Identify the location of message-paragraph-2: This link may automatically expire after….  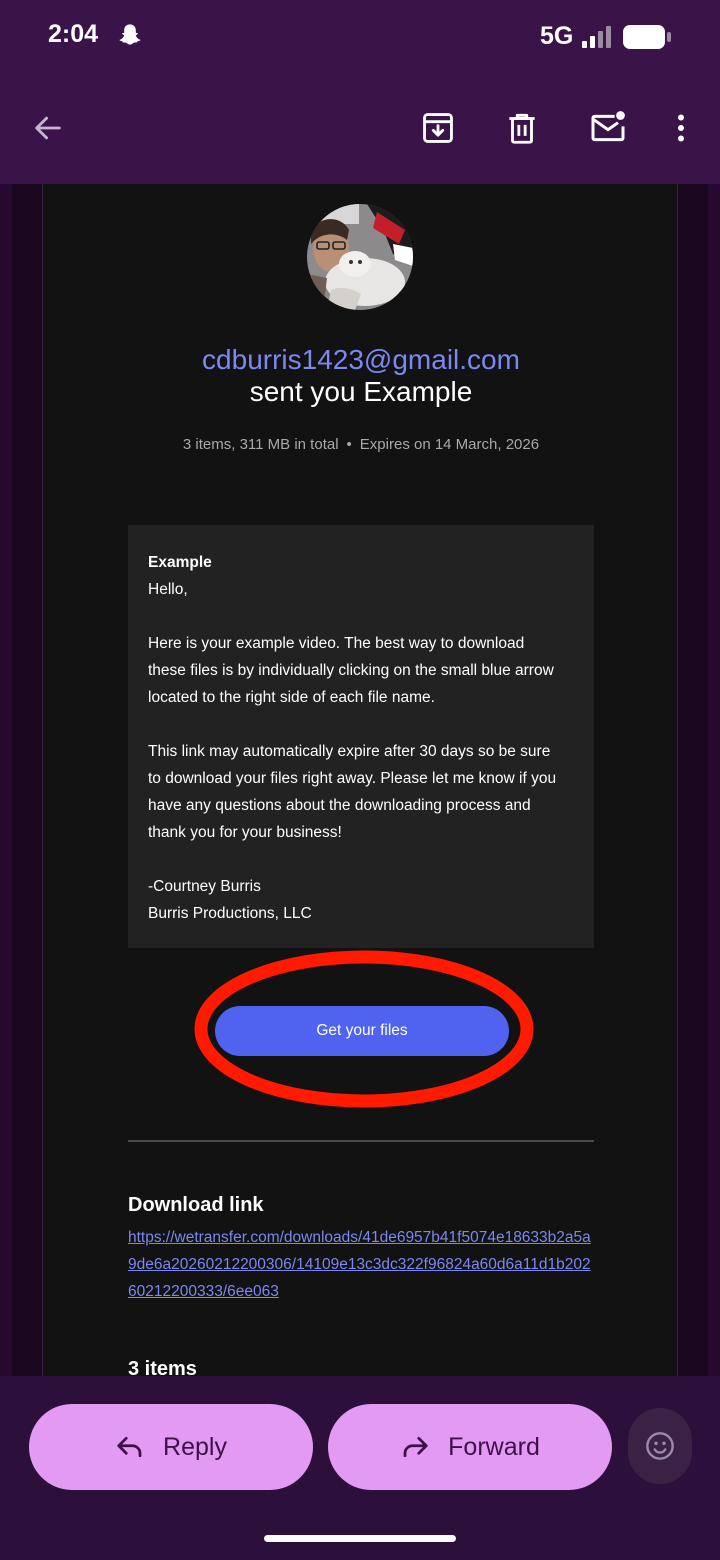
(352, 792).